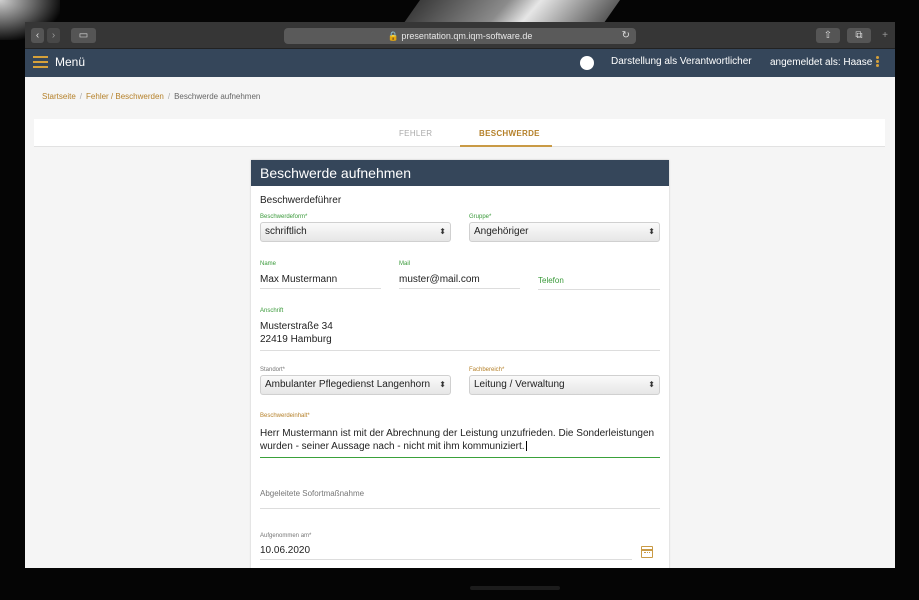  Describe the element at coordinates (285, 416) in the screenshot. I see `inhalt-label: Beschwerdeinhalt*` at that location.